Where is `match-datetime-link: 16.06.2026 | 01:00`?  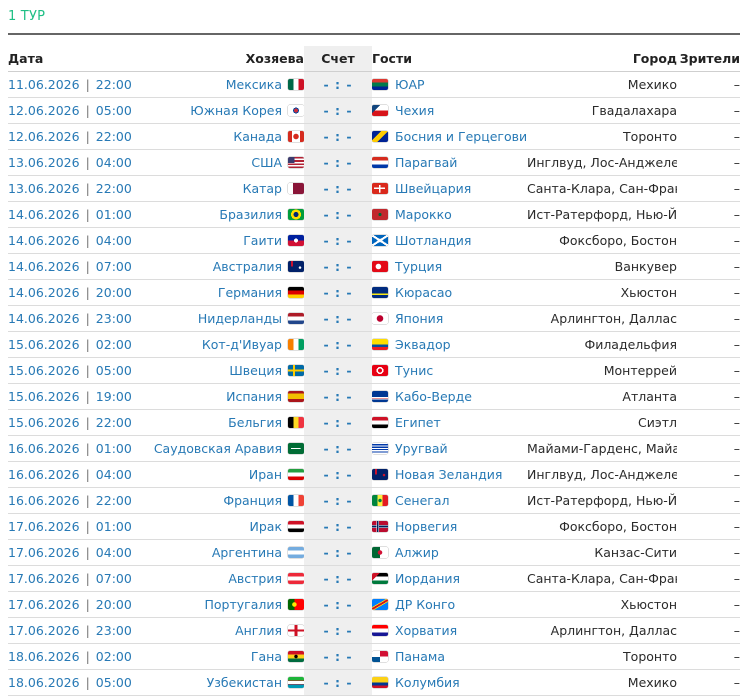 match-datetime-link: 16.06.2026 | 01:00 is located at coordinates (76, 448).